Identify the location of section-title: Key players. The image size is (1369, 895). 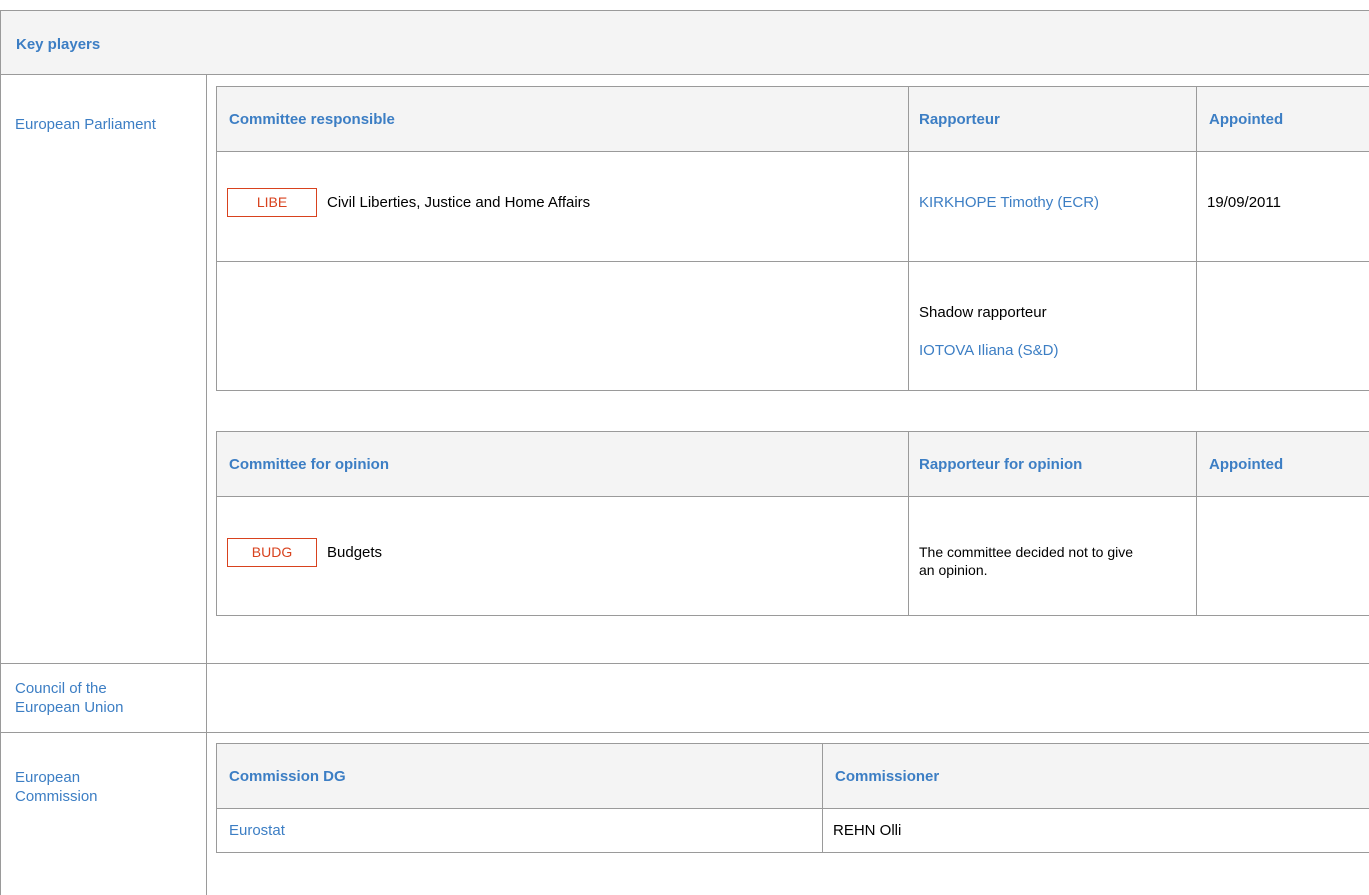
(58, 44).